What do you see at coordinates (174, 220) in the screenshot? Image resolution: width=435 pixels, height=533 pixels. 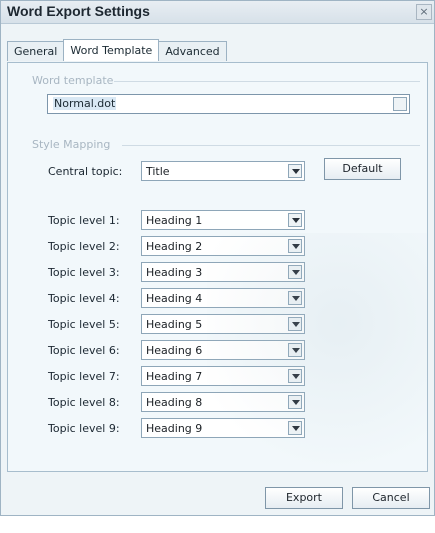 I see `topic-level-1-value: Heading 1` at bounding box center [174, 220].